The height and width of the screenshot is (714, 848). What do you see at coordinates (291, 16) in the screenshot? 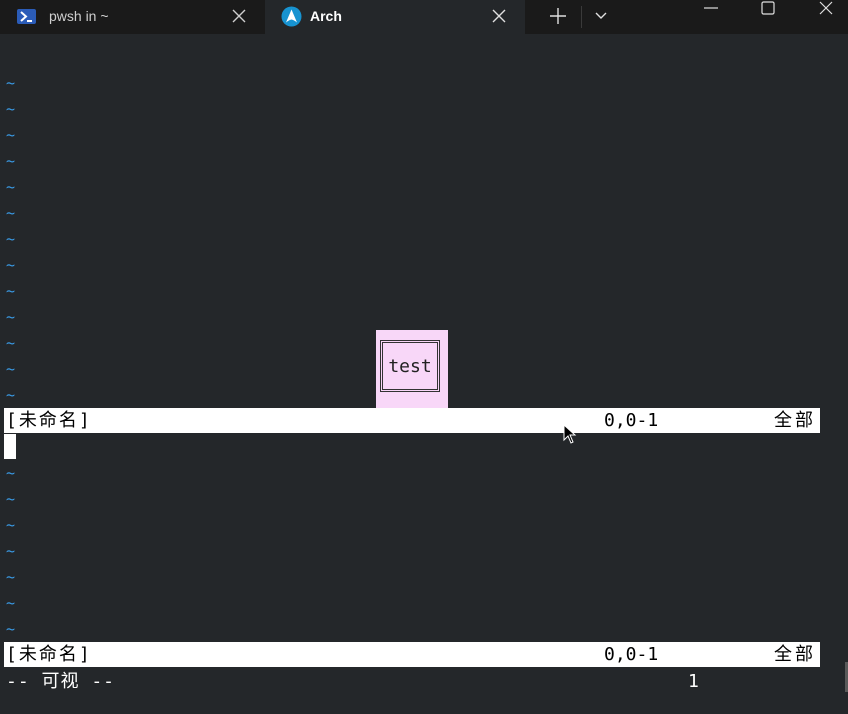
I see `arch-linux-icon` at bounding box center [291, 16].